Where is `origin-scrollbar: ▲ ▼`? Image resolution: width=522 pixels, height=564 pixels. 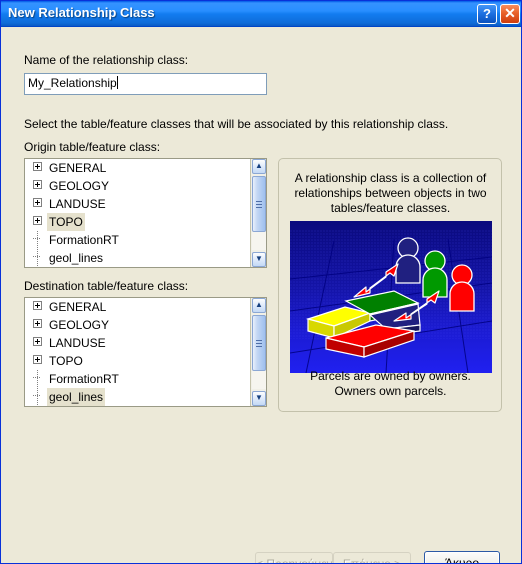 origin-scrollbar: ▲ ▼ is located at coordinates (258, 213).